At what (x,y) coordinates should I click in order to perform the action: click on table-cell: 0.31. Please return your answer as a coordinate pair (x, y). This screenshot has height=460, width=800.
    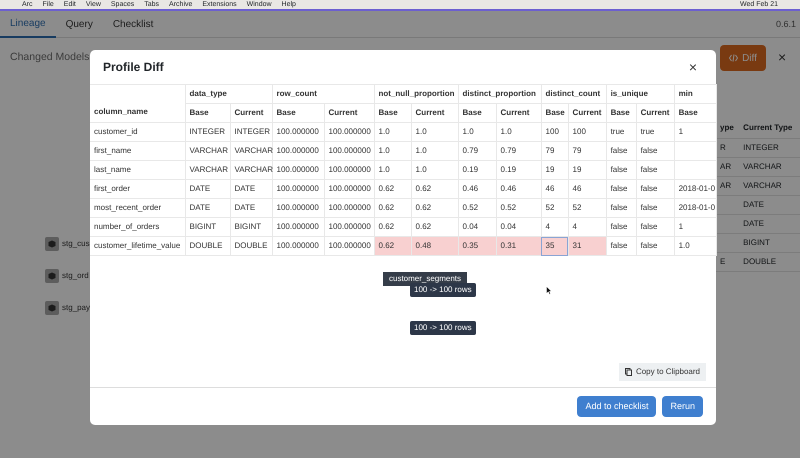
    Looking at the image, I should click on (519, 246).